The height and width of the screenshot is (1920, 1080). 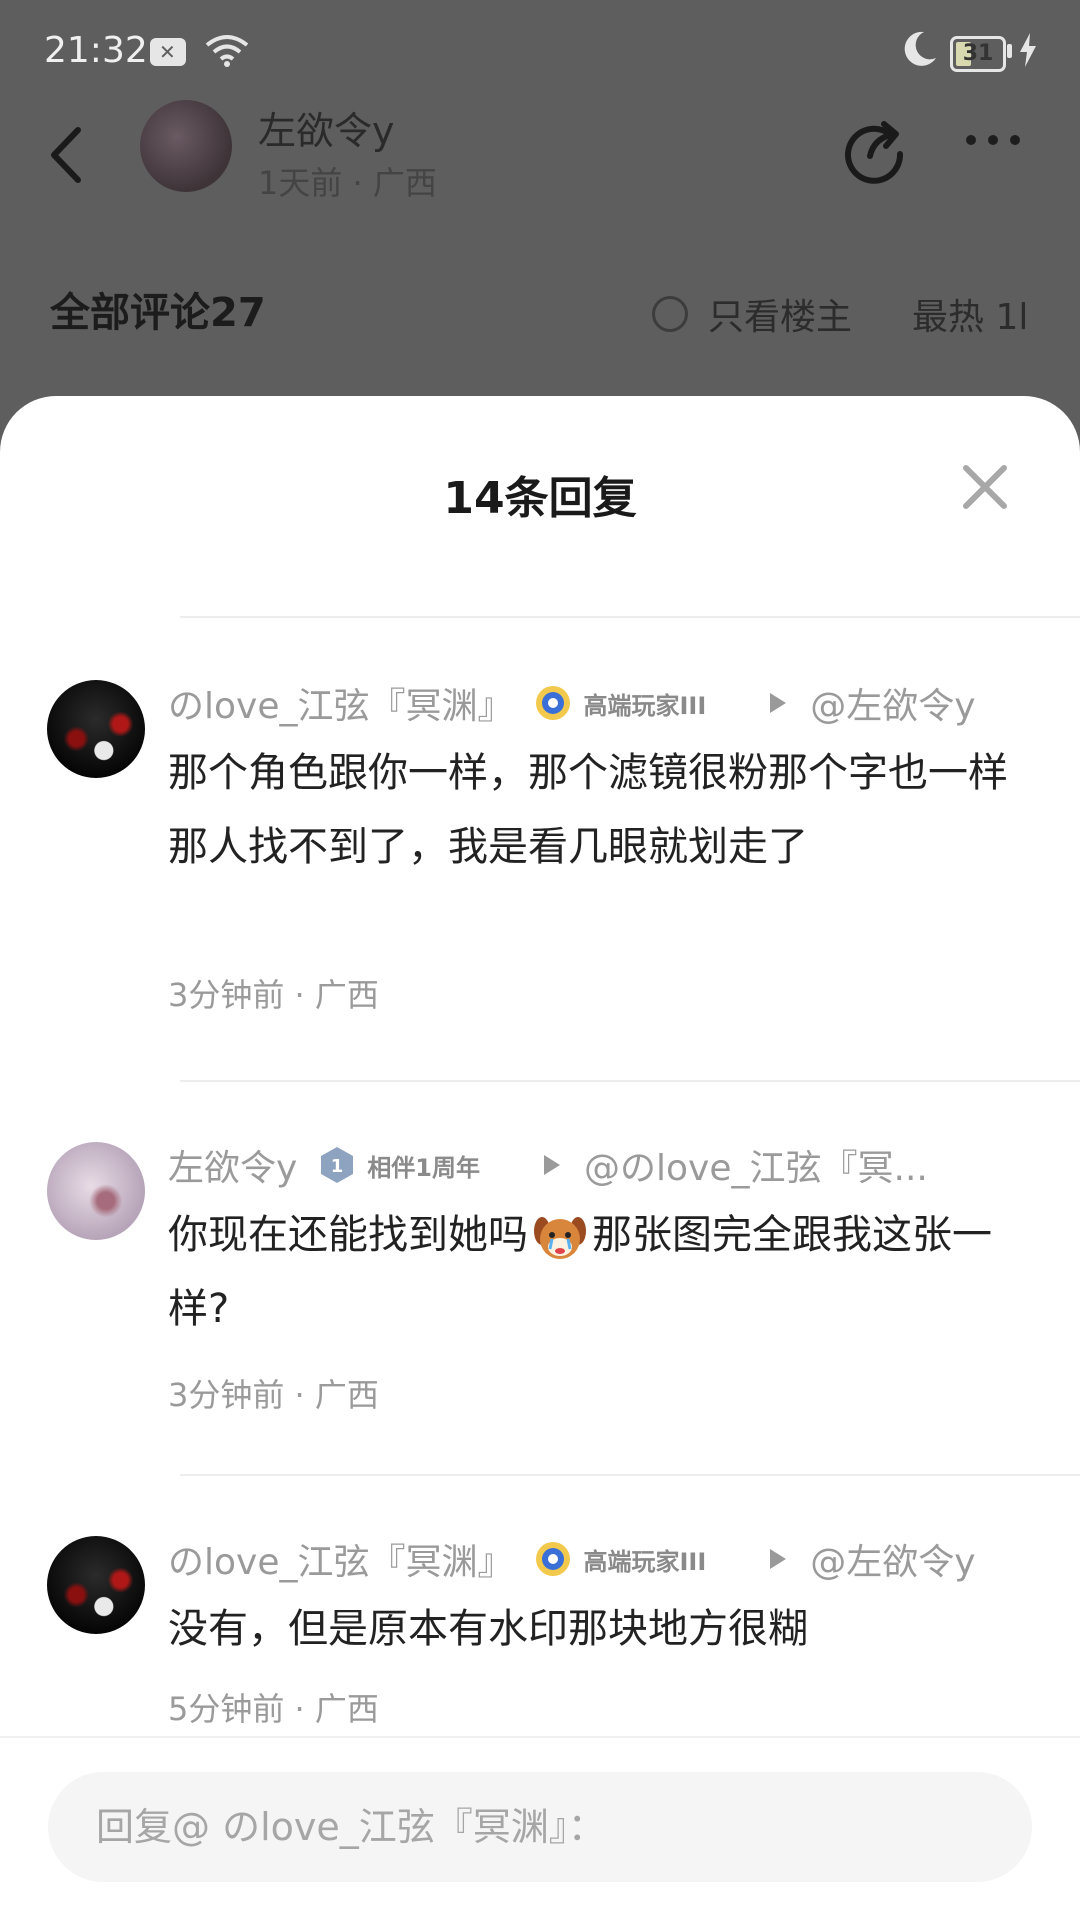 I want to click on reply-text: 没有，但是原本有水印那块地方很糊, so click(x=598, y=1629).